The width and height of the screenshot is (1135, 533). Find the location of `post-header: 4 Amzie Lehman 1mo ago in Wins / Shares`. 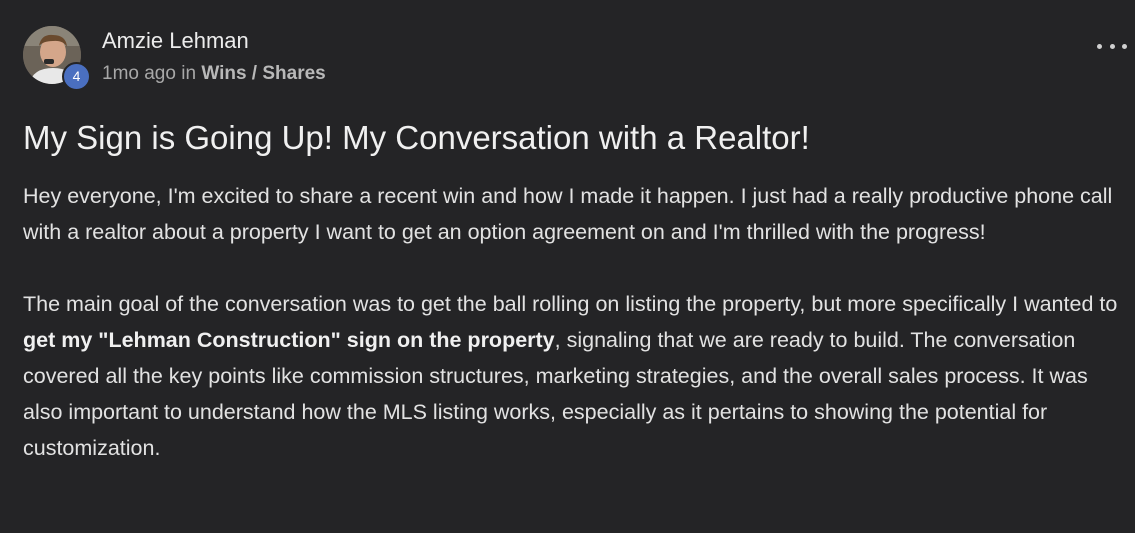

post-header: 4 Amzie Lehman 1mo ago in Wins / Shares is located at coordinates (174, 58).